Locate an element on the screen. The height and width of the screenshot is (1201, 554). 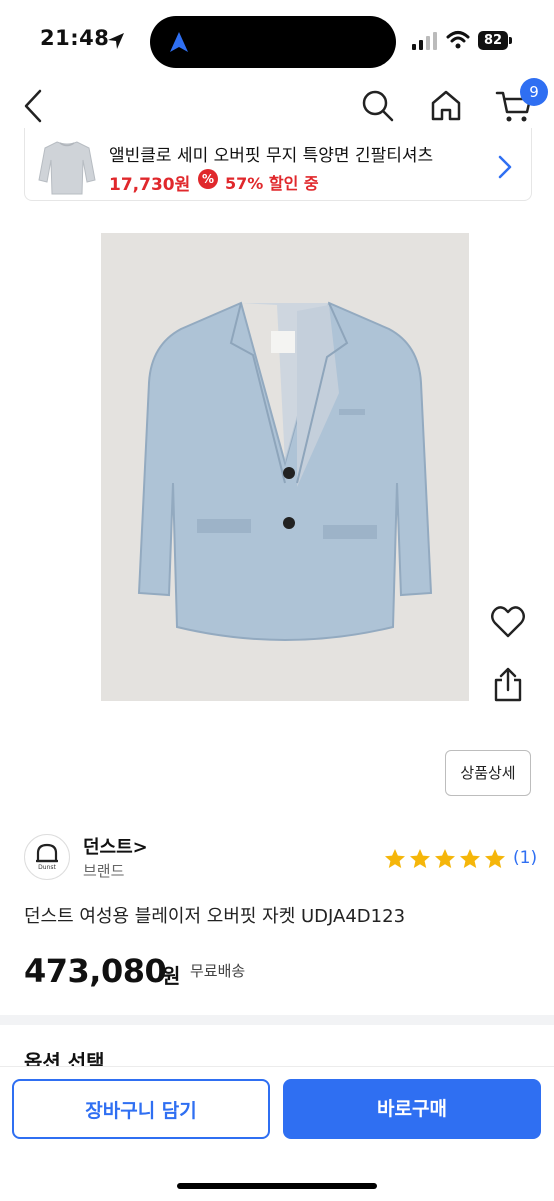
brand-label: 브랜드 is located at coordinates (104, 871).